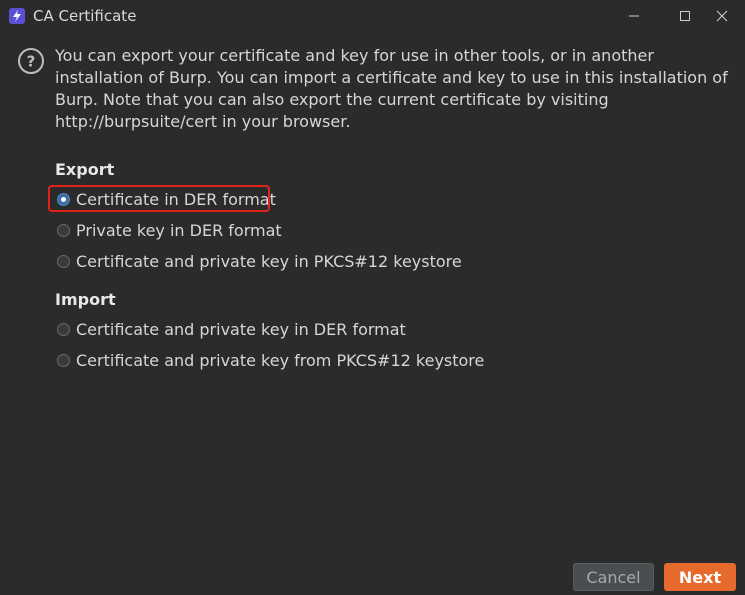 Image resolution: width=745 pixels, height=595 pixels. What do you see at coordinates (372, 17) in the screenshot?
I see `title-bar: CA Certificate` at bounding box center [372, 17].